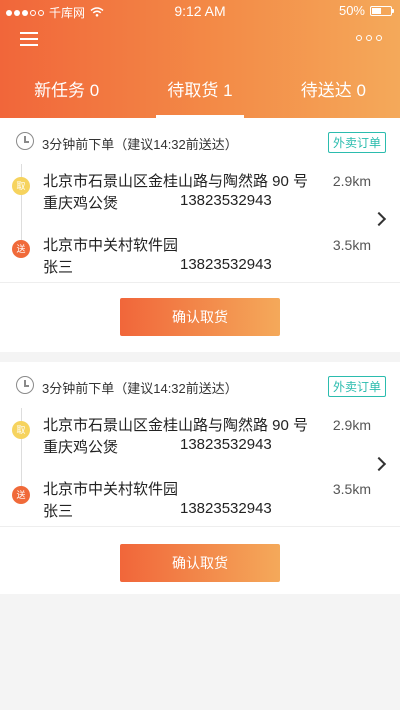  I want to click on menu-icon, so click(29, 39).